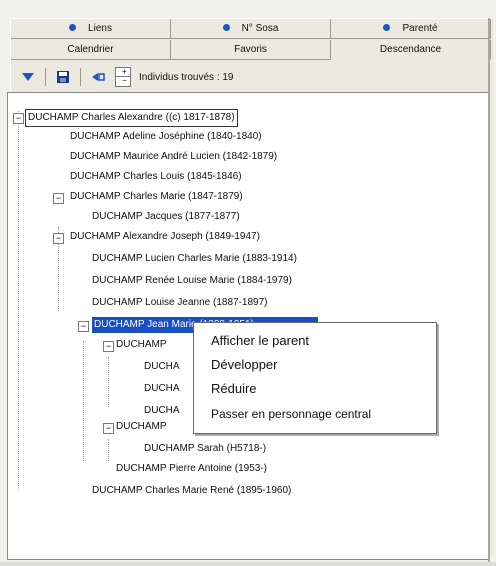  Describe the element at coordinates (98, 77) in the screenshot. I see `refresh-icon` at that location.